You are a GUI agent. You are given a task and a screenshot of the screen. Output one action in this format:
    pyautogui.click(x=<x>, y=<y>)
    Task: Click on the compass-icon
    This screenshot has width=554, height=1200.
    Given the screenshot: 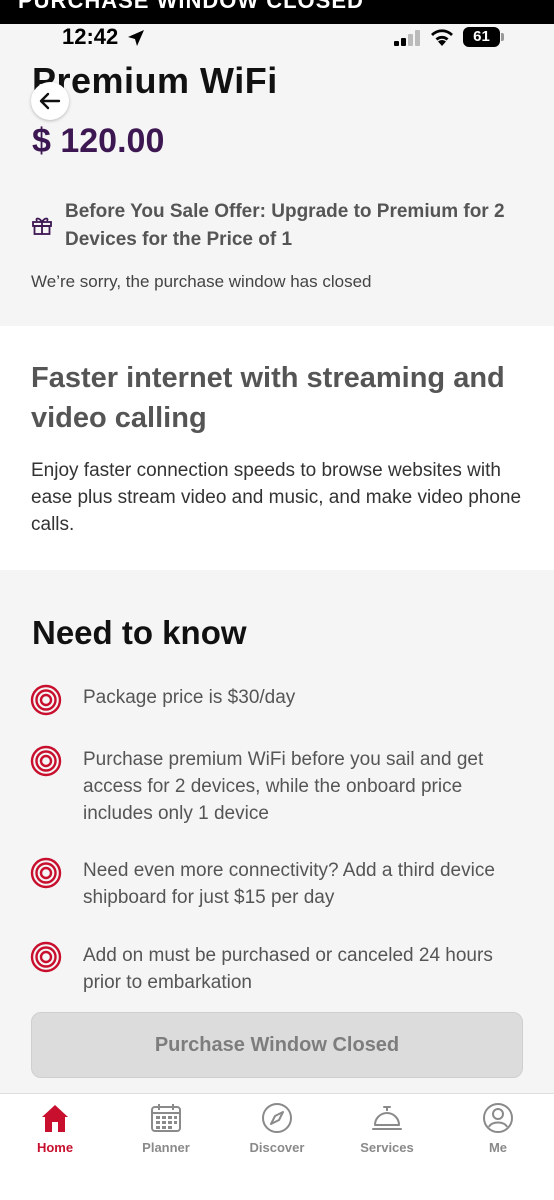 What is the action you would take?
    pyautogui.click(x=277, y=1118)
    